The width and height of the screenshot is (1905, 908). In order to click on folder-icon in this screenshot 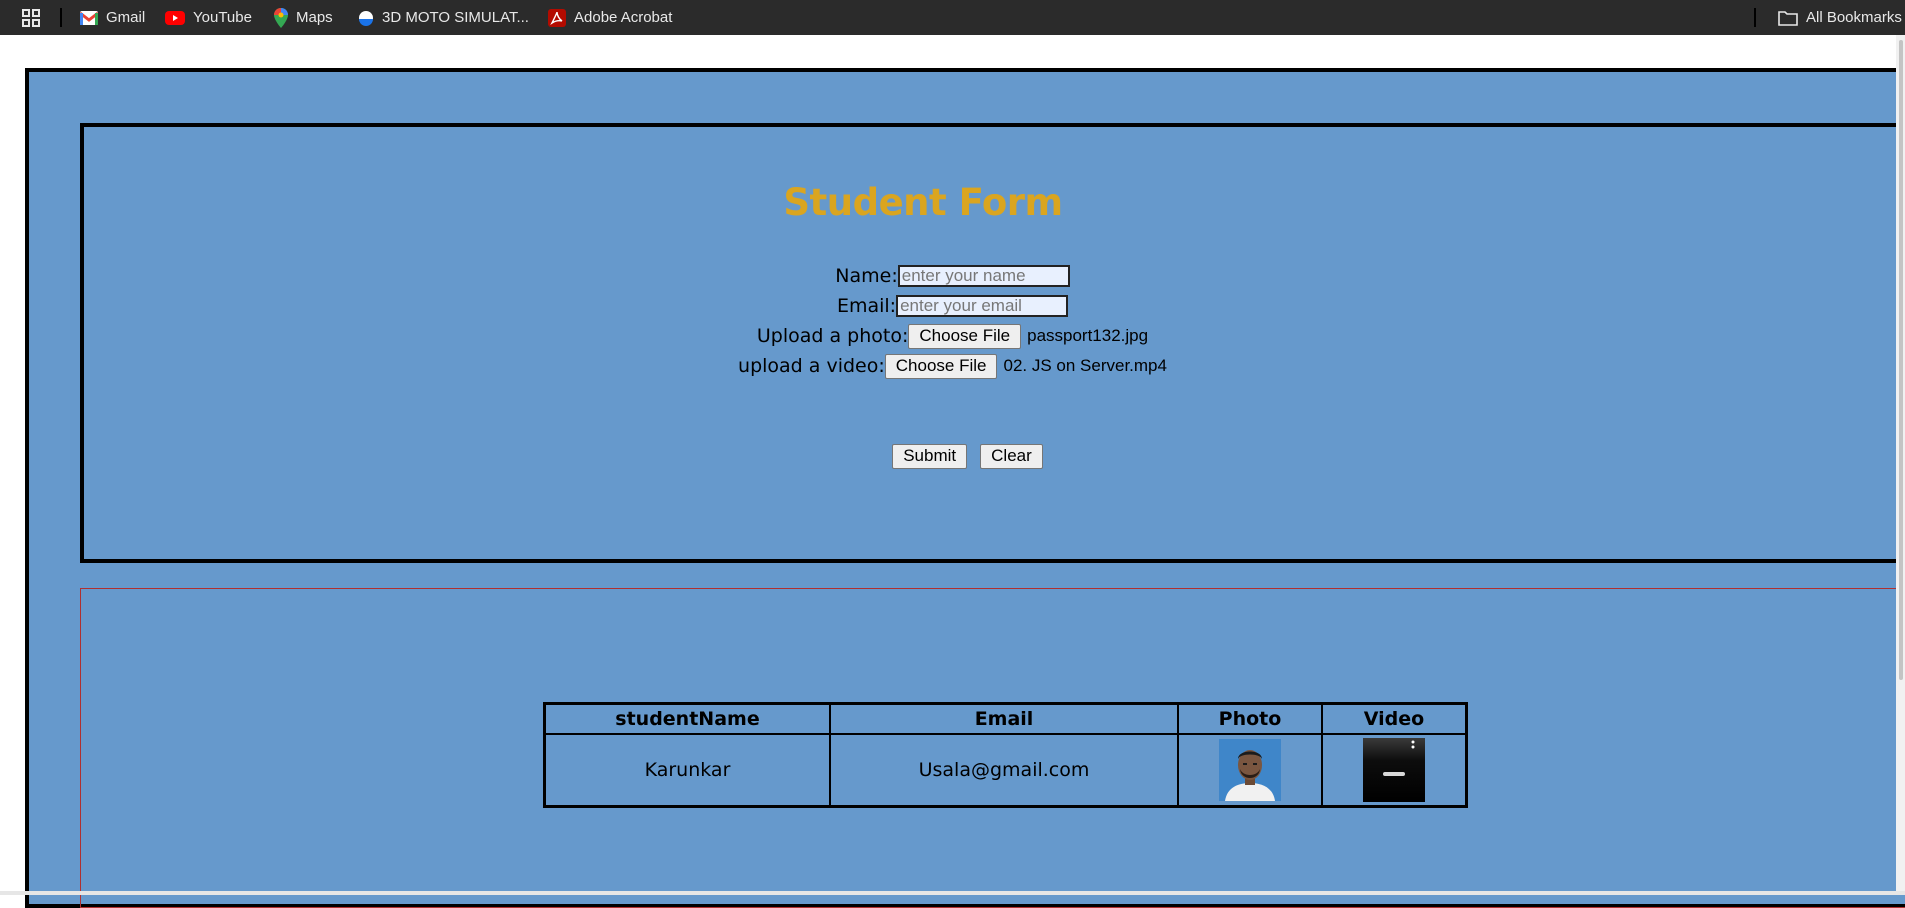, I will do `click(1788, 18)`.